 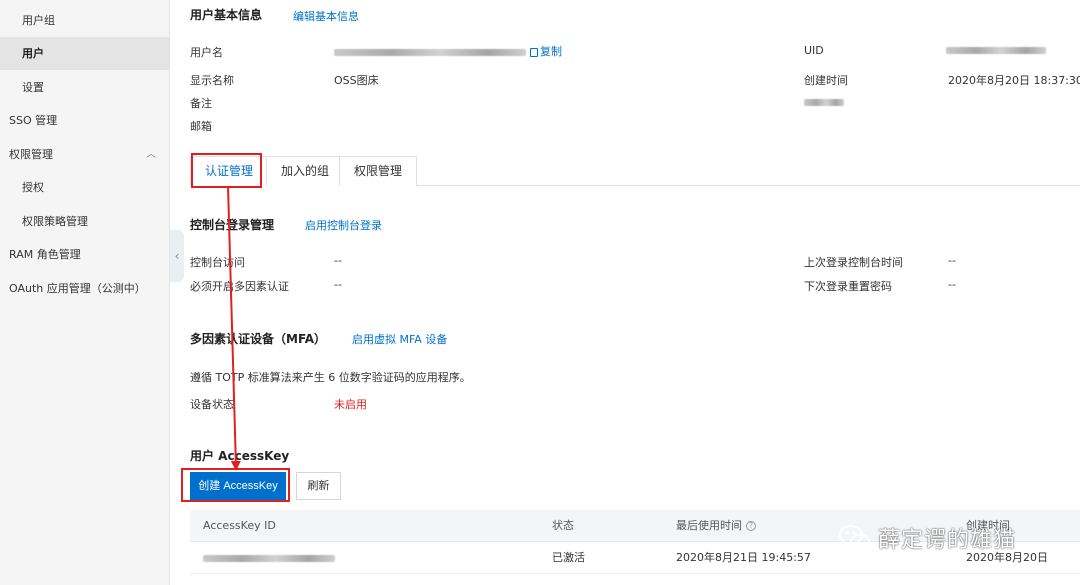 I want to click on edit-basic-info-link: 编辑基本信息, so click(x=326, y=16).